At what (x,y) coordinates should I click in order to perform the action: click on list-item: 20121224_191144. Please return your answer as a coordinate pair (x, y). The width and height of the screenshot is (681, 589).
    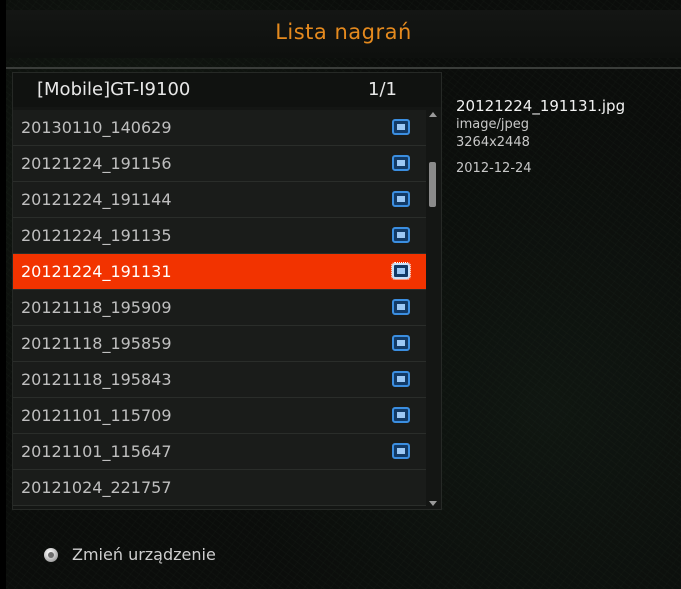
    Looking at the image, I should click on (219, 200).